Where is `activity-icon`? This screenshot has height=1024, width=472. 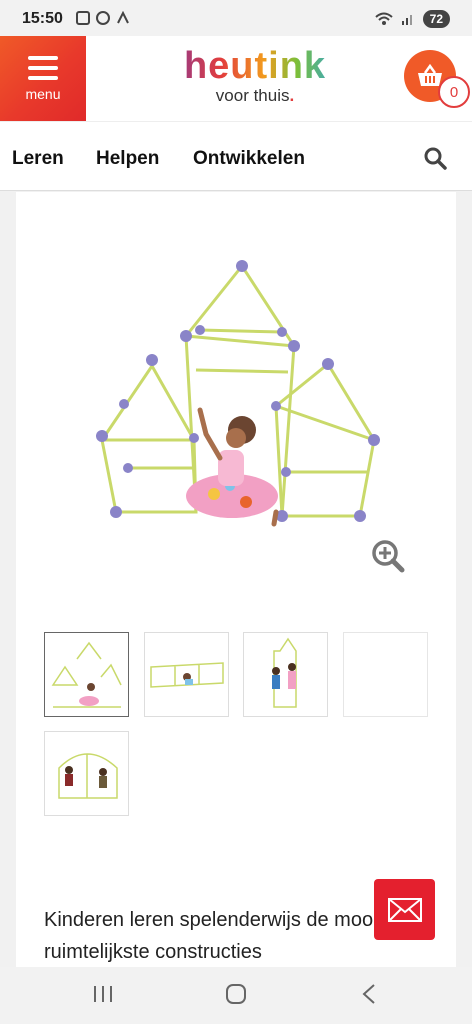 activity-icon is located at coordinates (123, 17).